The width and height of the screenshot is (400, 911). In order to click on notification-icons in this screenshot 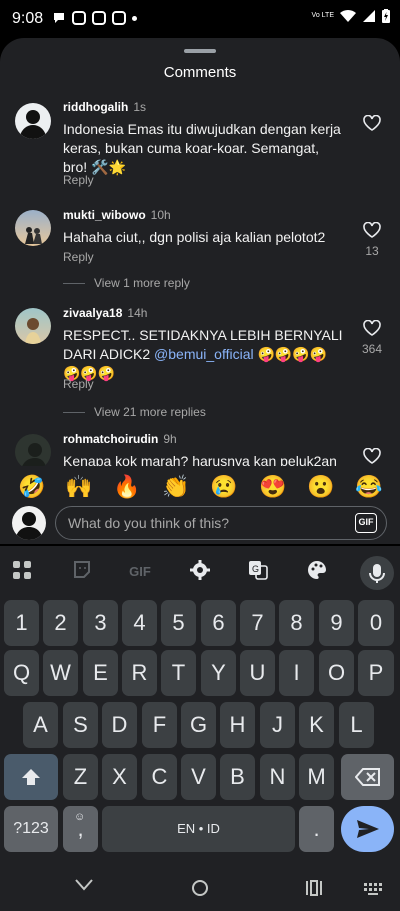, I will do `click(94, 18)`.